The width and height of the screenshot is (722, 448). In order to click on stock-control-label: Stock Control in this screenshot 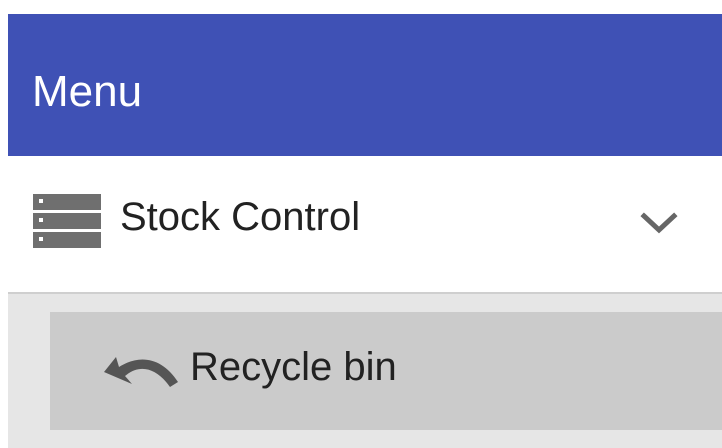, I will do `click(240, 217)`.